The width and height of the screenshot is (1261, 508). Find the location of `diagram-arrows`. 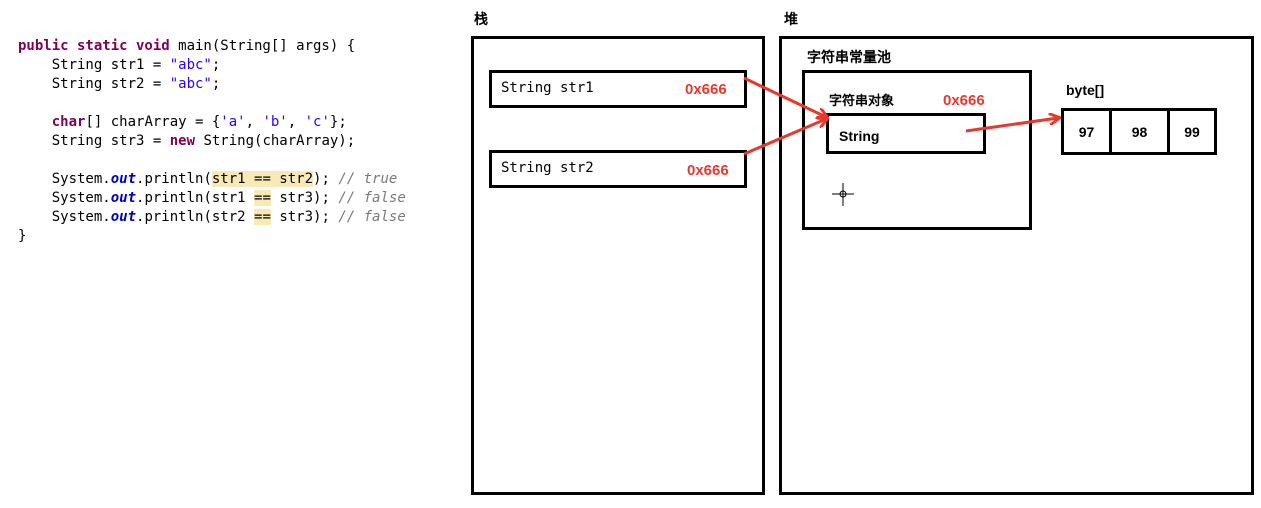

diagram-arrows is located at coordinates (1002, 141).